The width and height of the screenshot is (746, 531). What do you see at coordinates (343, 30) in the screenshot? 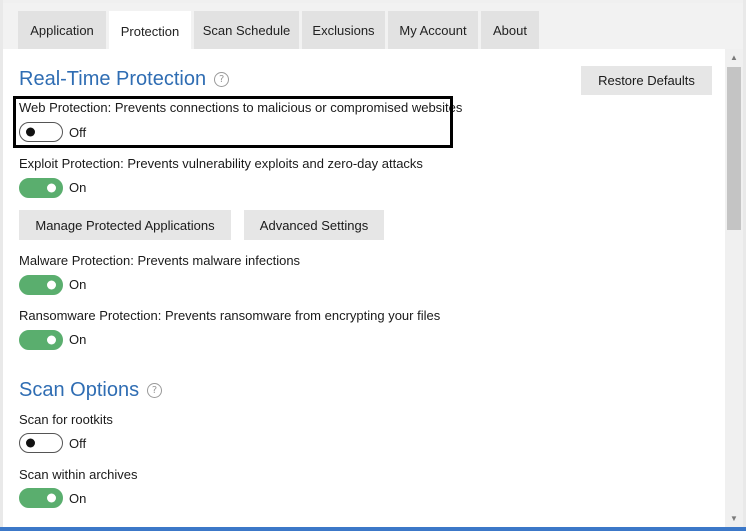
I see `tab-exclusions: Exclusions` at bounding box center [343, 30].